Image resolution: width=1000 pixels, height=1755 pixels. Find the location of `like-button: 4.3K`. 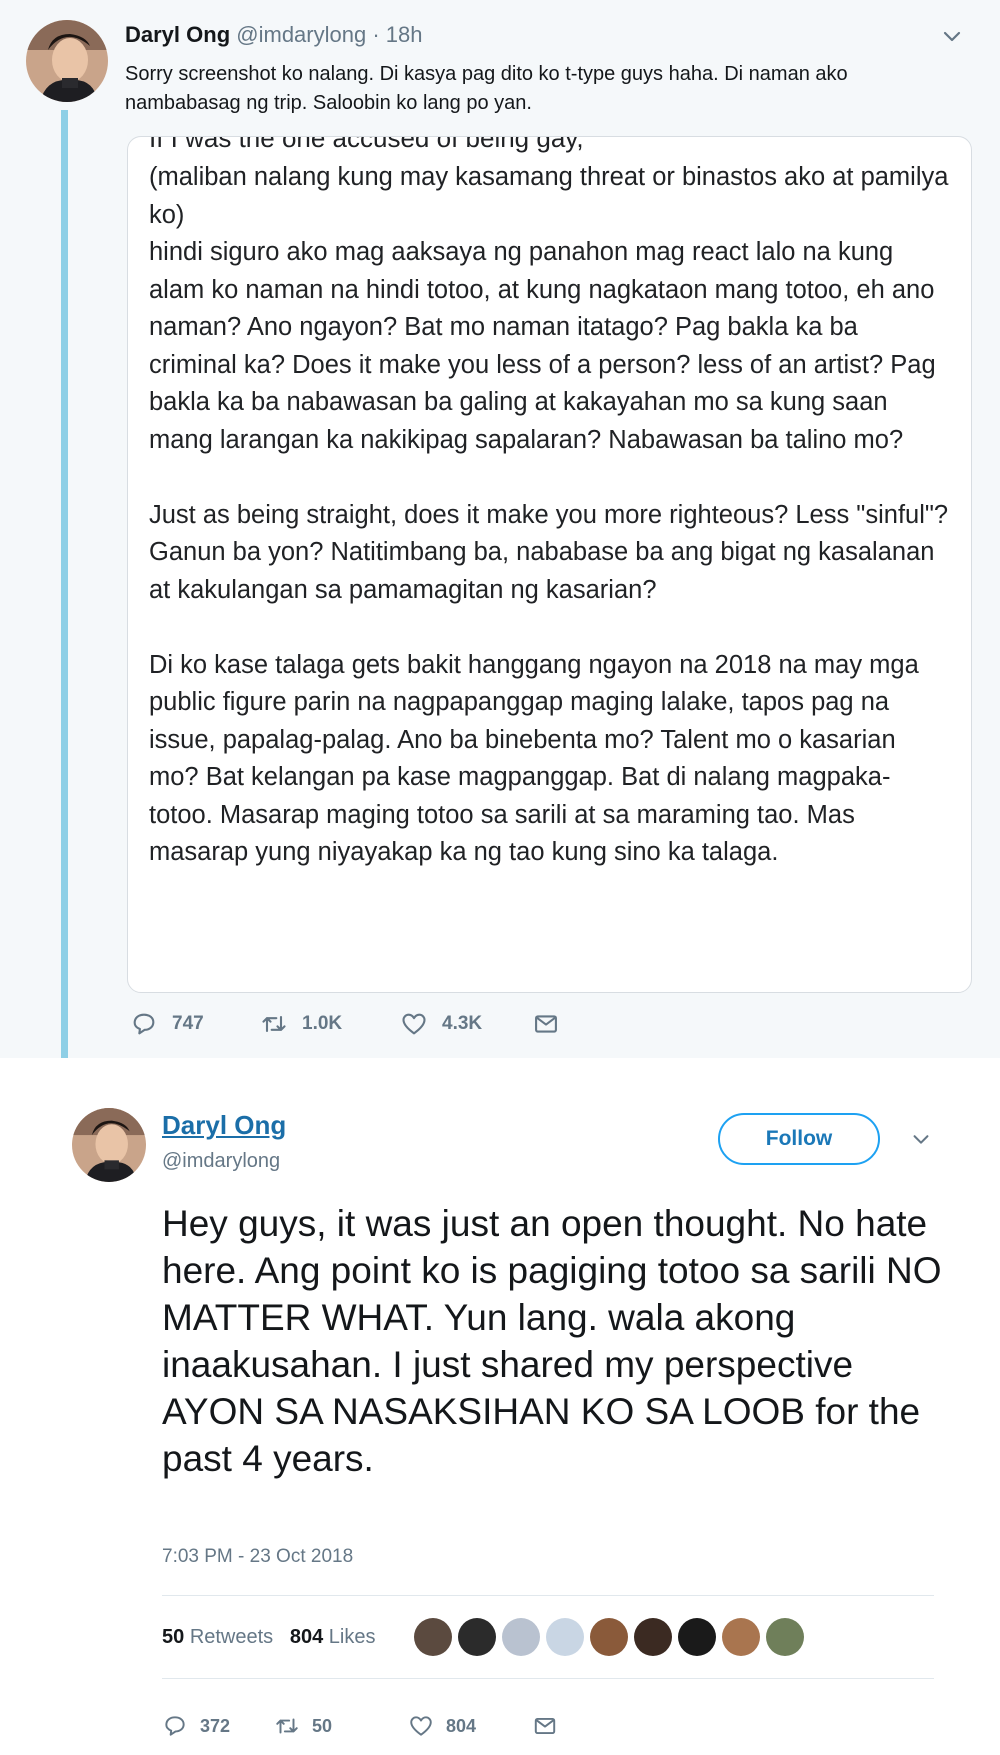

like-button: 4.3K is located at coordinates (441, 1024).